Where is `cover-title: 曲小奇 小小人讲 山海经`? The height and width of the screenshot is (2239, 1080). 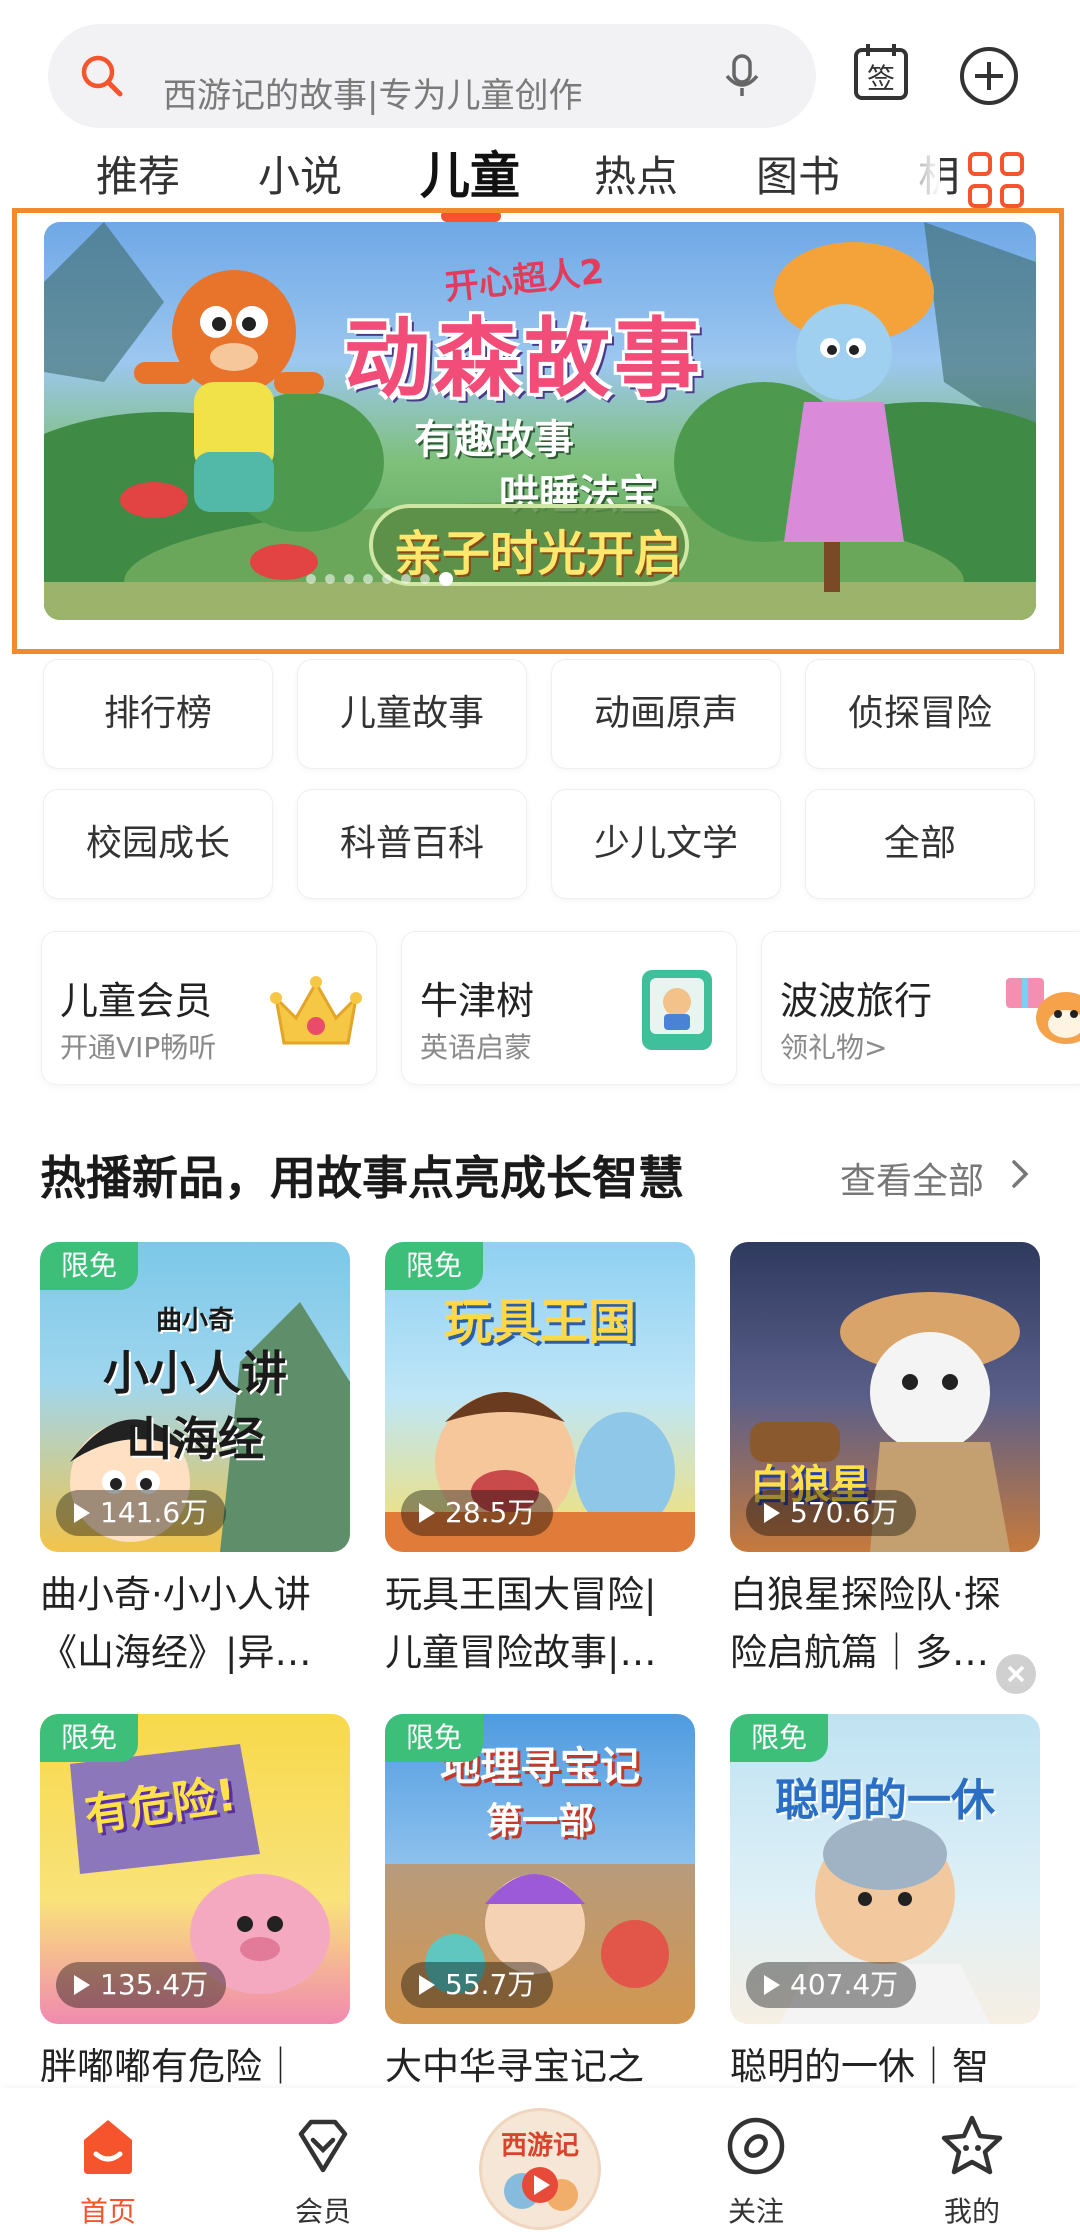 cover-title: 曲小奇 小小人讲 山海经 is located at coordinates (195, 1384).